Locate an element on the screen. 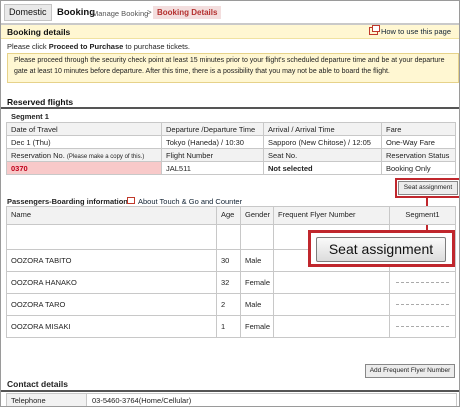 The width and height of the screenshot is (460, 407). passenger-name: OOZORA TARO is located at coordinates (111, 304).